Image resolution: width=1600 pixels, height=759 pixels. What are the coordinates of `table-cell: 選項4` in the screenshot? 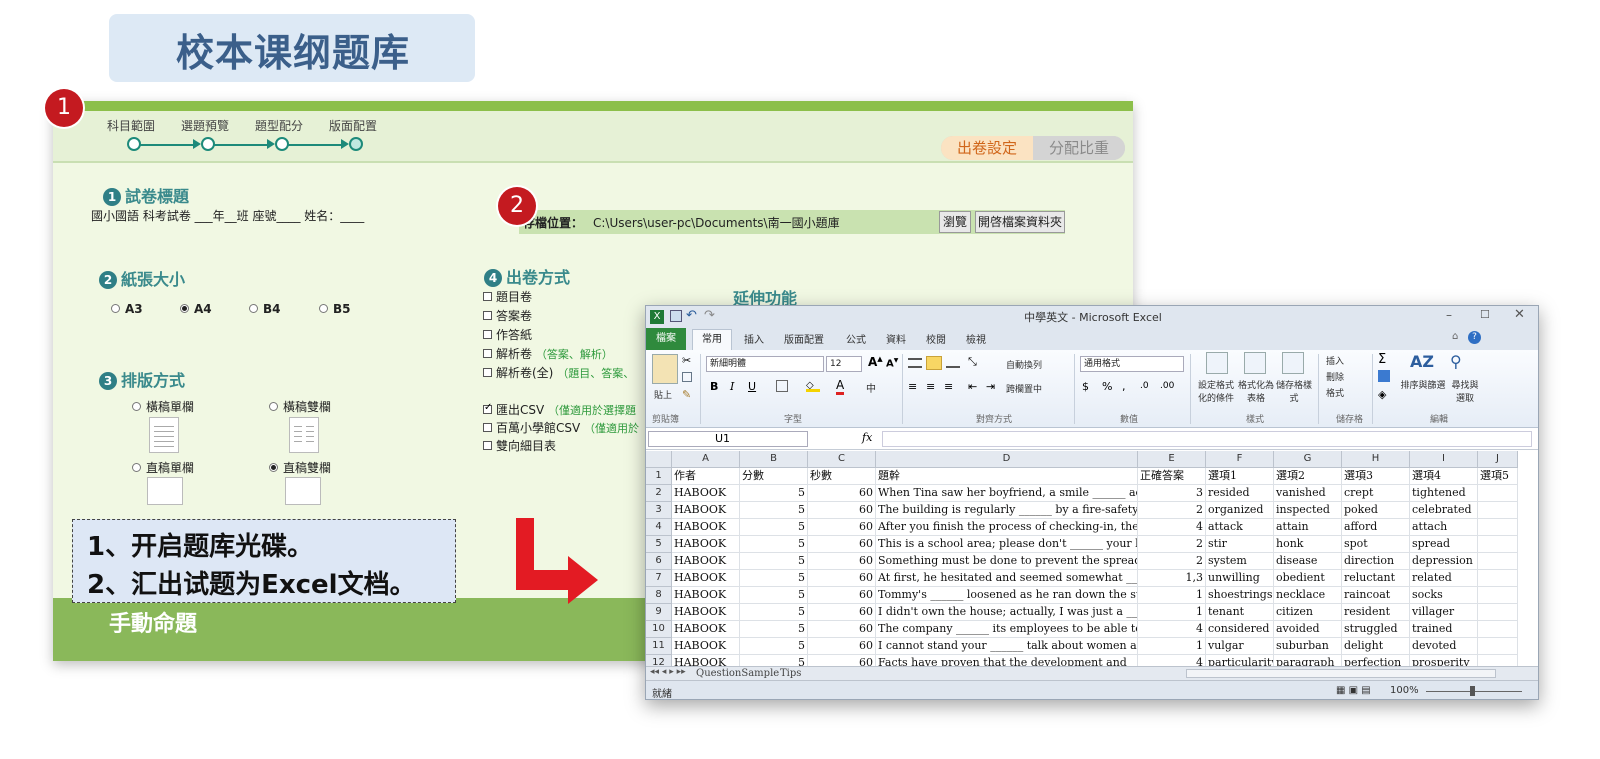 It's located at (1444, 476).